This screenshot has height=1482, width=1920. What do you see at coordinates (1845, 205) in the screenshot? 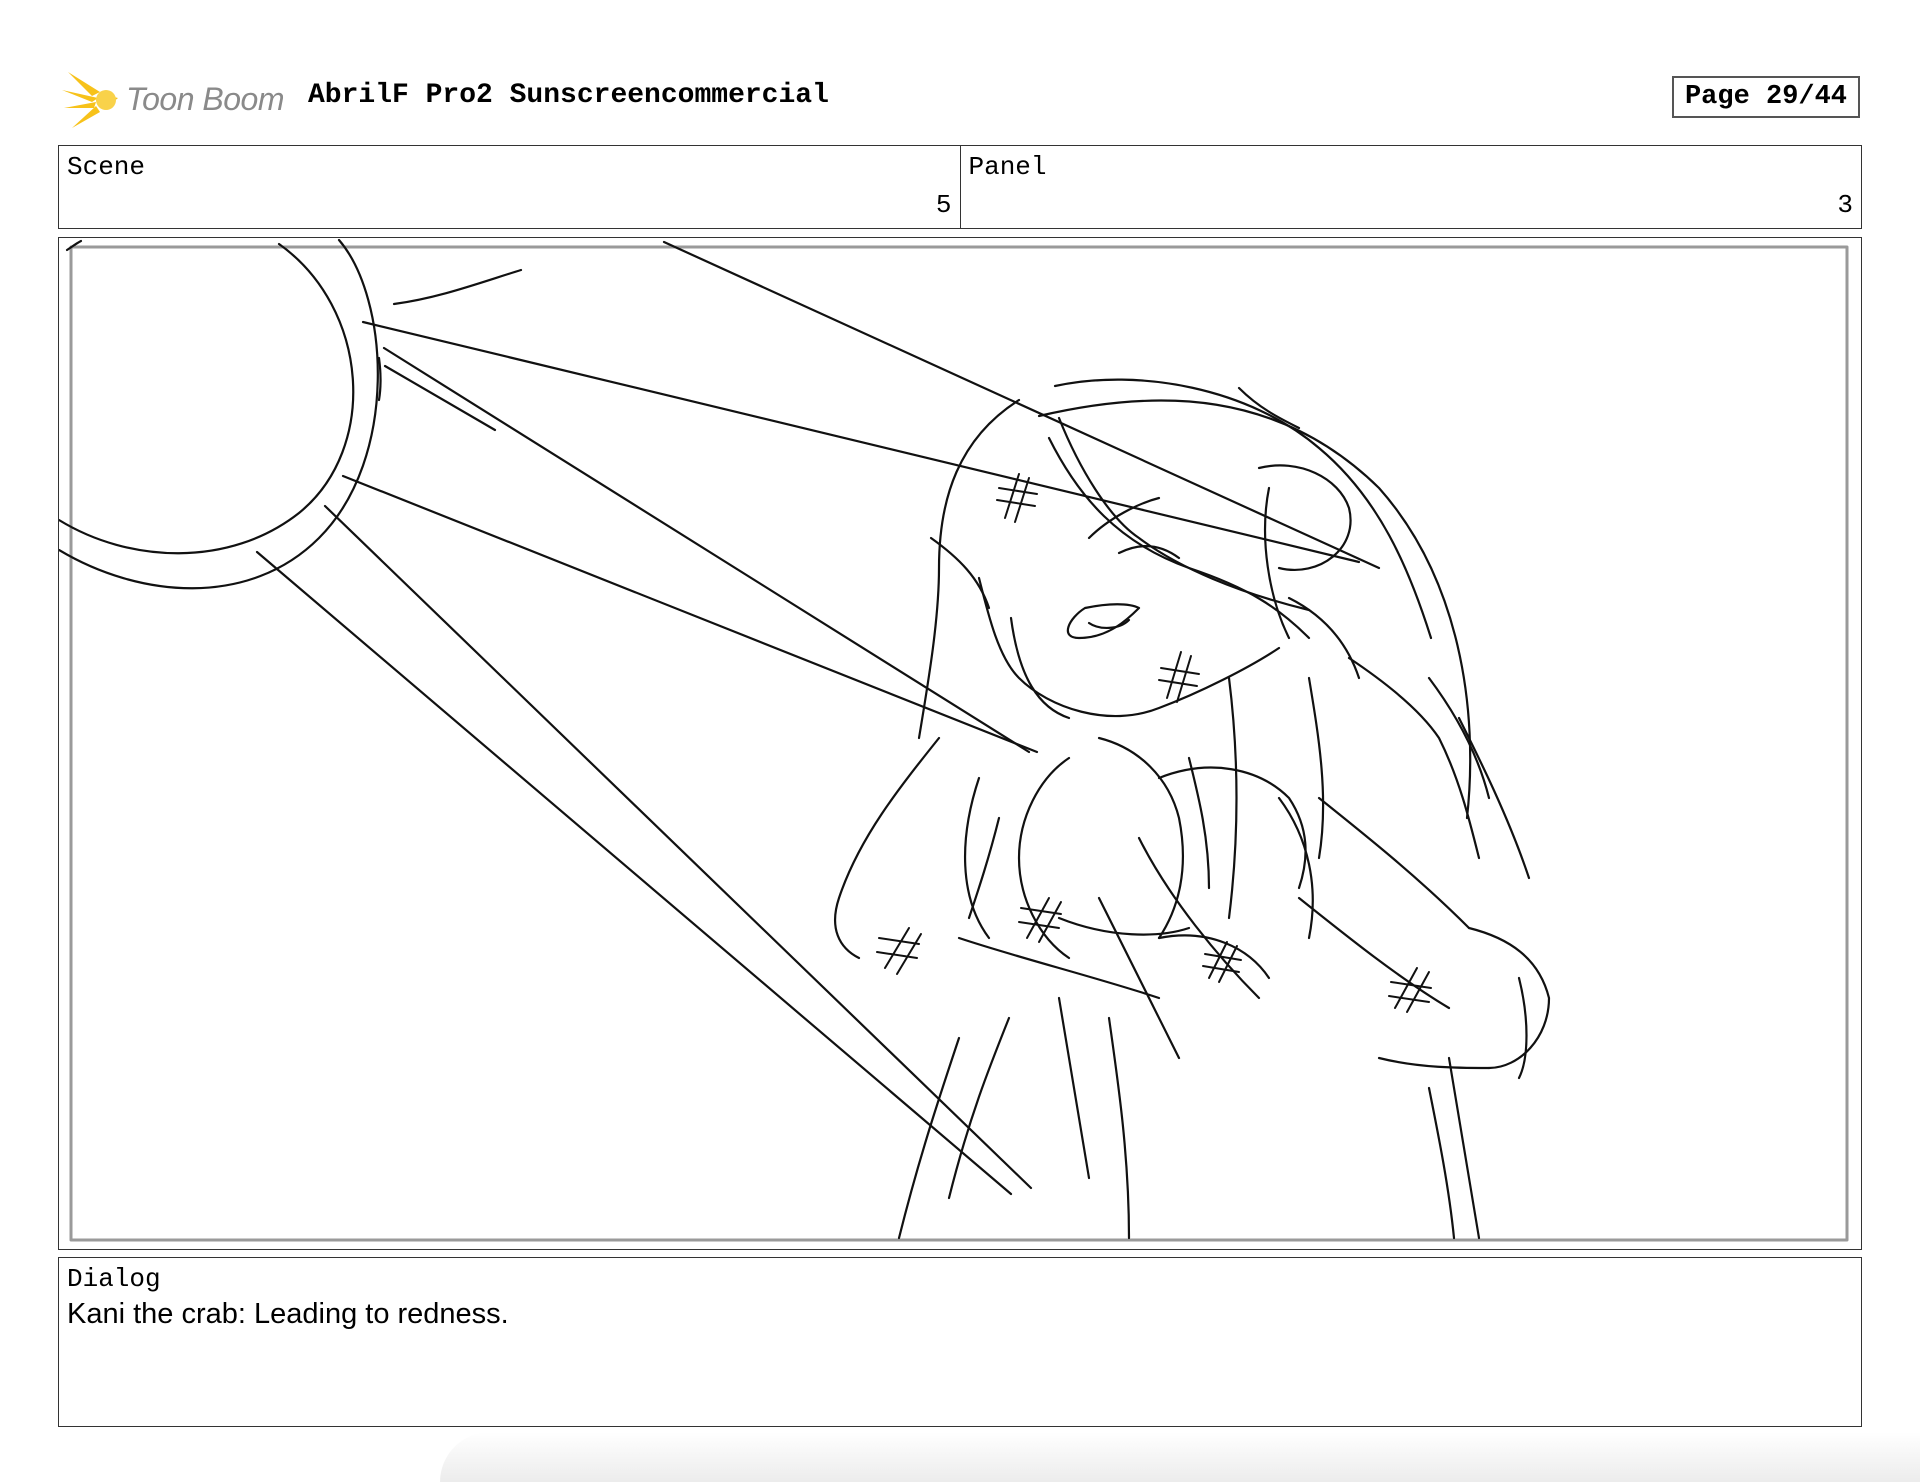
I see `panel-number: 3` at bounding box center [1845, 205].